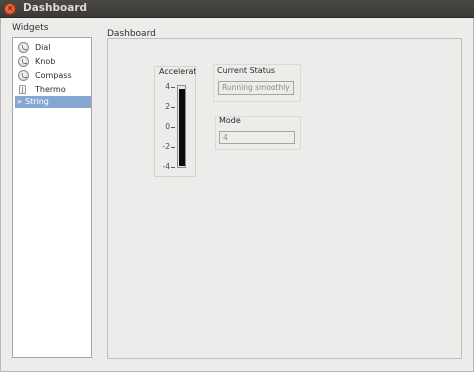 The height and width of the screenshot is (372, 474). Describe the element at coordinates (52, 197) in the screenshot. I see `widget-list: Dial Knob Compass Thermo » String` at that location.